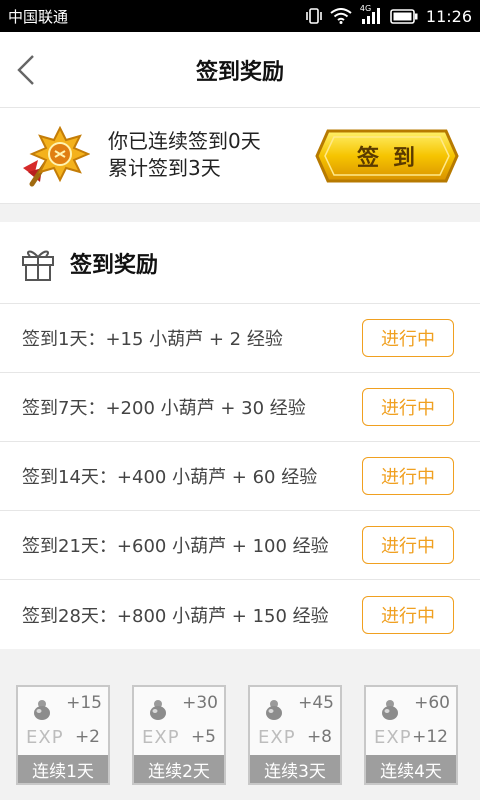  What do you see at coordinates (240, 16) in the screenshot?
I see `status-bar: 中国联通 4G 11:26` at bounding box center [240, 16].